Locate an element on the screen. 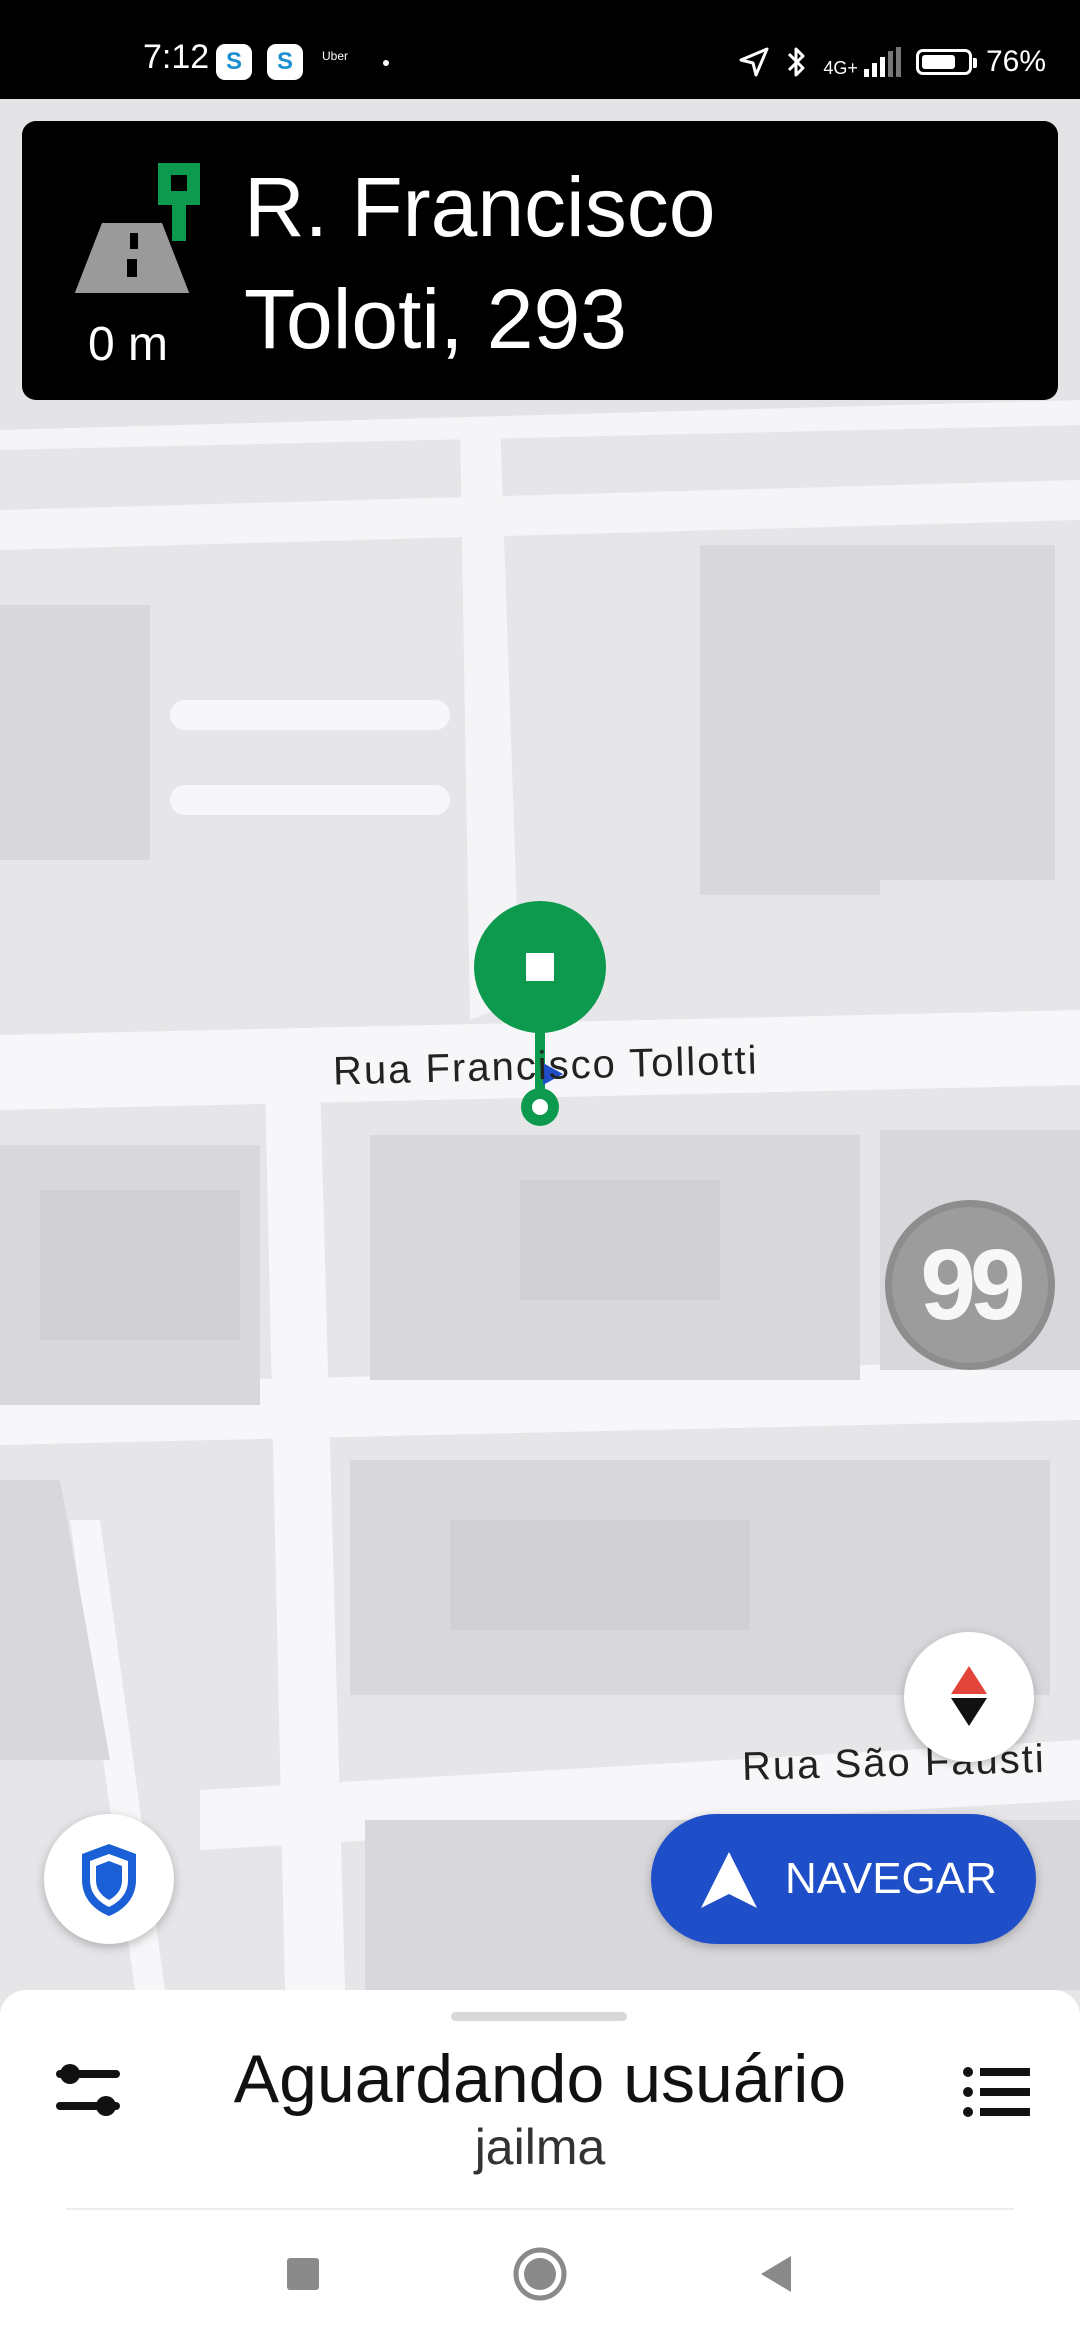 The image size is (1080, 2340). battery-icon is located at coordinates (946, 62).